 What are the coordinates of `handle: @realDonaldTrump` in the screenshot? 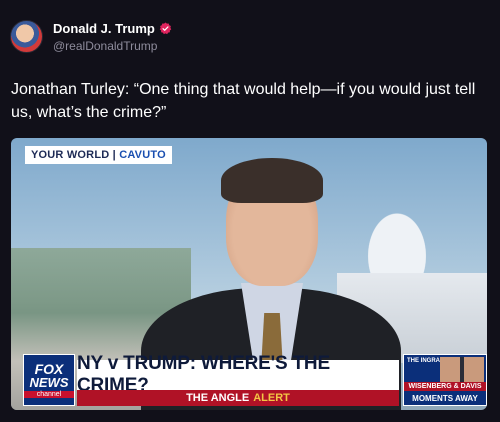 It's located at (112, 46).